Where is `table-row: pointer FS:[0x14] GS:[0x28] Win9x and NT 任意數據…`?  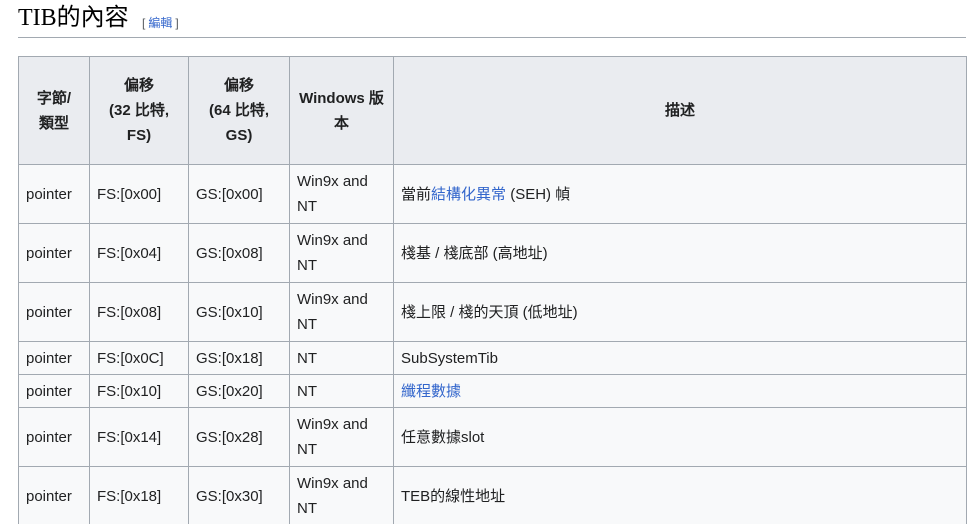
table-row: pointer FS:[0x14] GS:[0x28] Win9x and NT 任意數據… is located at coordinates (492, 437).